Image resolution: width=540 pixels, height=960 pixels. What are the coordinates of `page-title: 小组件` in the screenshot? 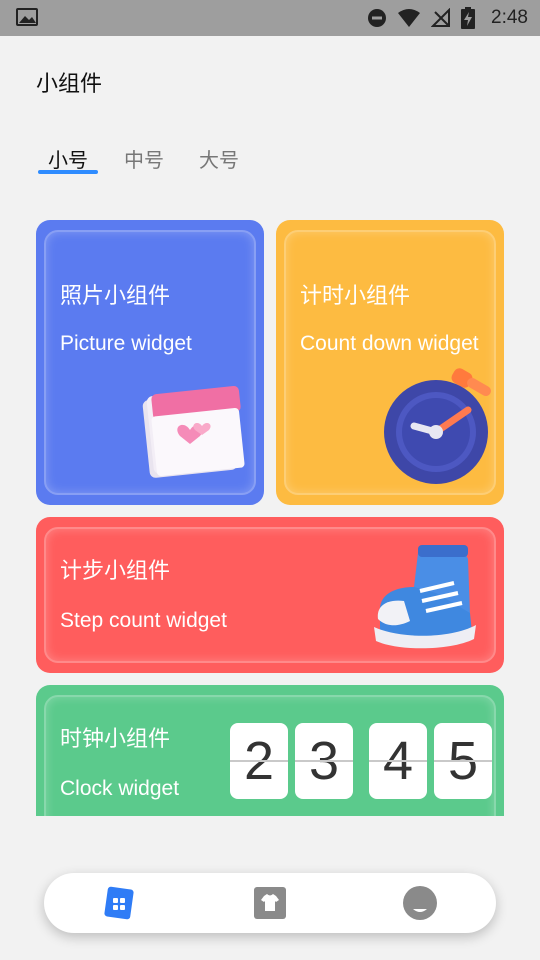 It's located at (69, 84).